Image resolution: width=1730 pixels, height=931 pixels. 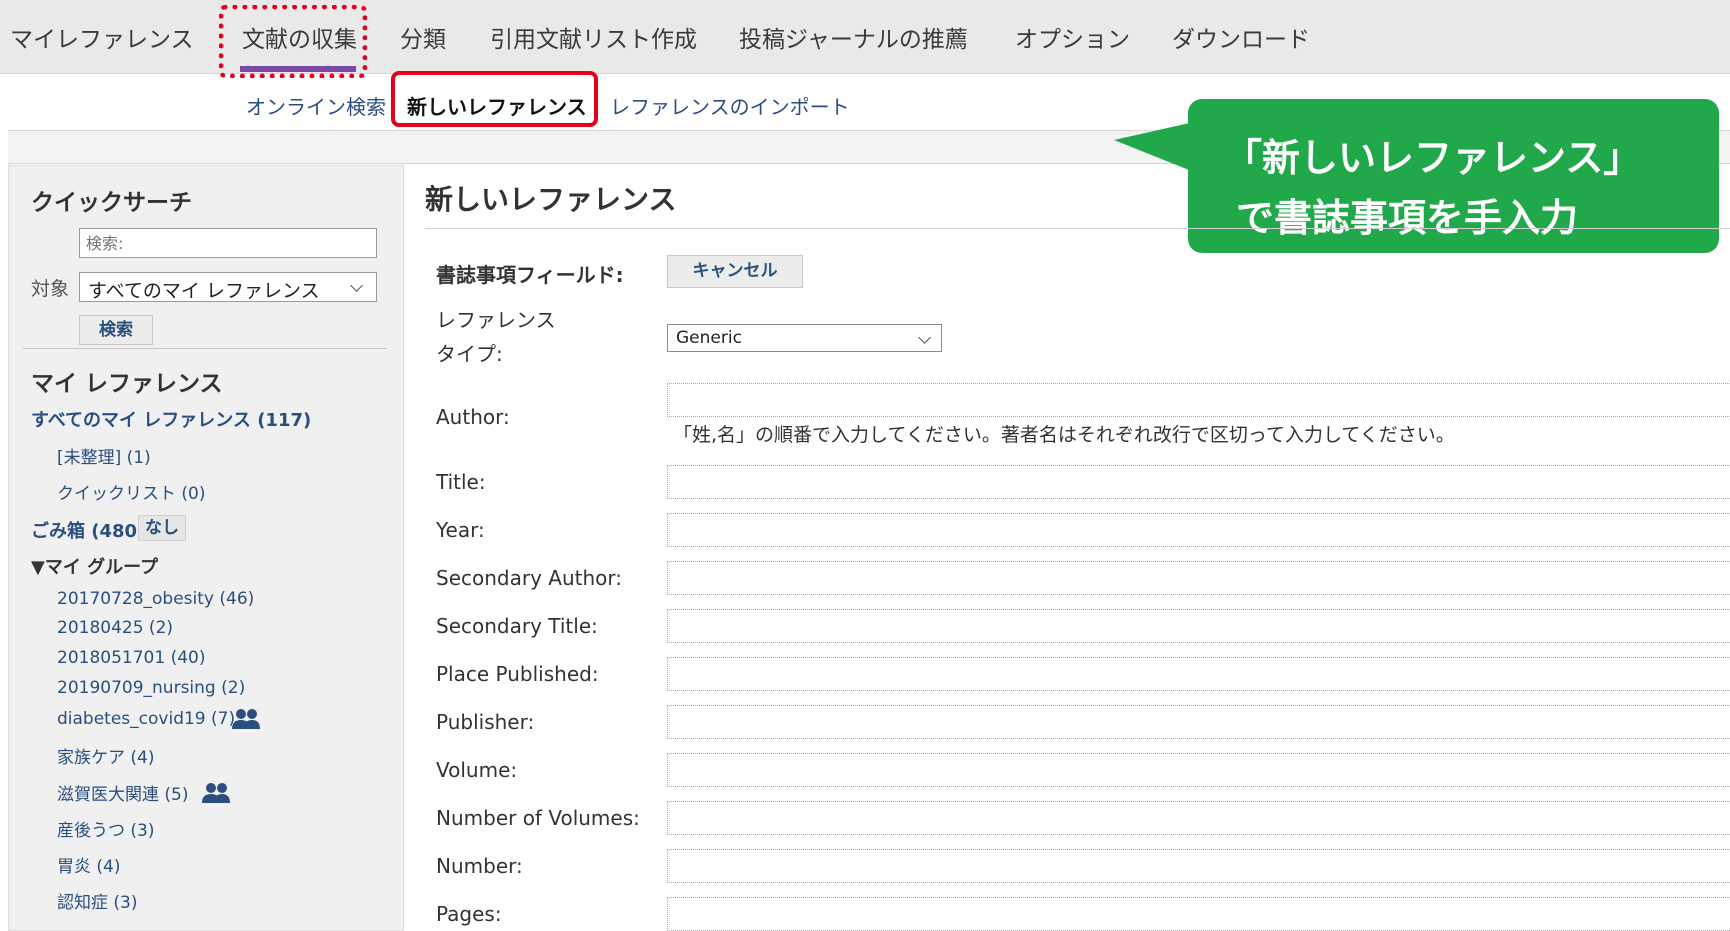 What do you see at coordinates (105, 828) in the screenshot?
I see `group-item: 産後うつ (3)` at bounding box center [105, 828].